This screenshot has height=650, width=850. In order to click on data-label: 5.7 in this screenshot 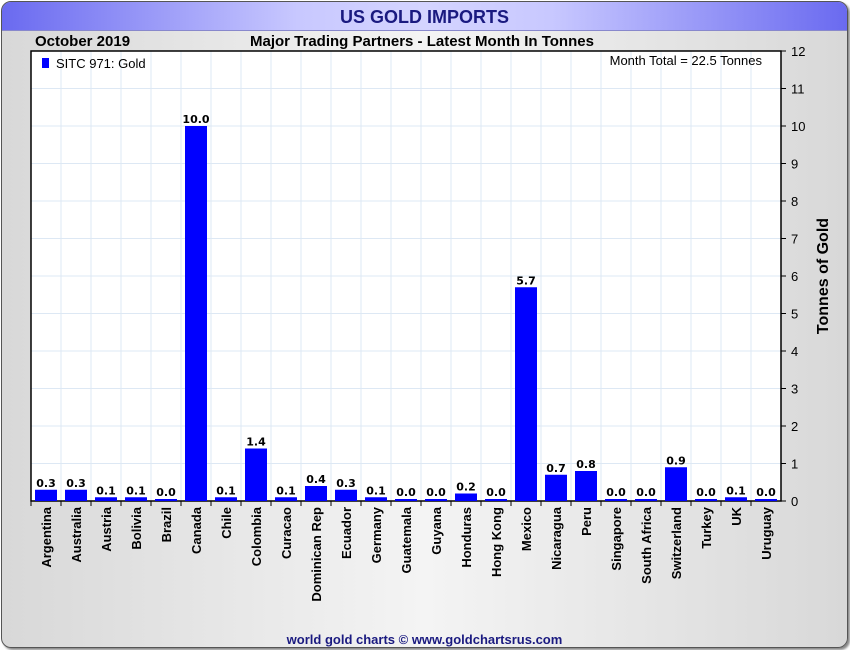, I will do `click(526, 280)`.